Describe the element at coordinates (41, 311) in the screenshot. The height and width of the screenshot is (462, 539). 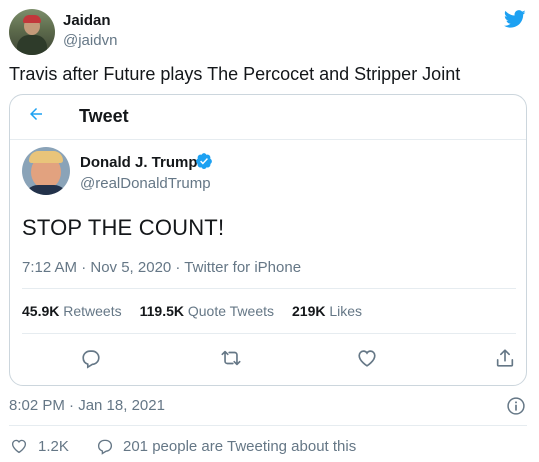
I see `retweets-count: 45.9K` at that location.